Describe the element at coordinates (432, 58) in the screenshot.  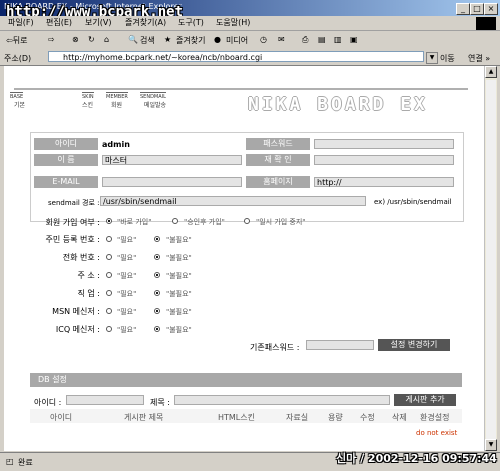
I see `address-dropdown-icon: ▼` at that location.